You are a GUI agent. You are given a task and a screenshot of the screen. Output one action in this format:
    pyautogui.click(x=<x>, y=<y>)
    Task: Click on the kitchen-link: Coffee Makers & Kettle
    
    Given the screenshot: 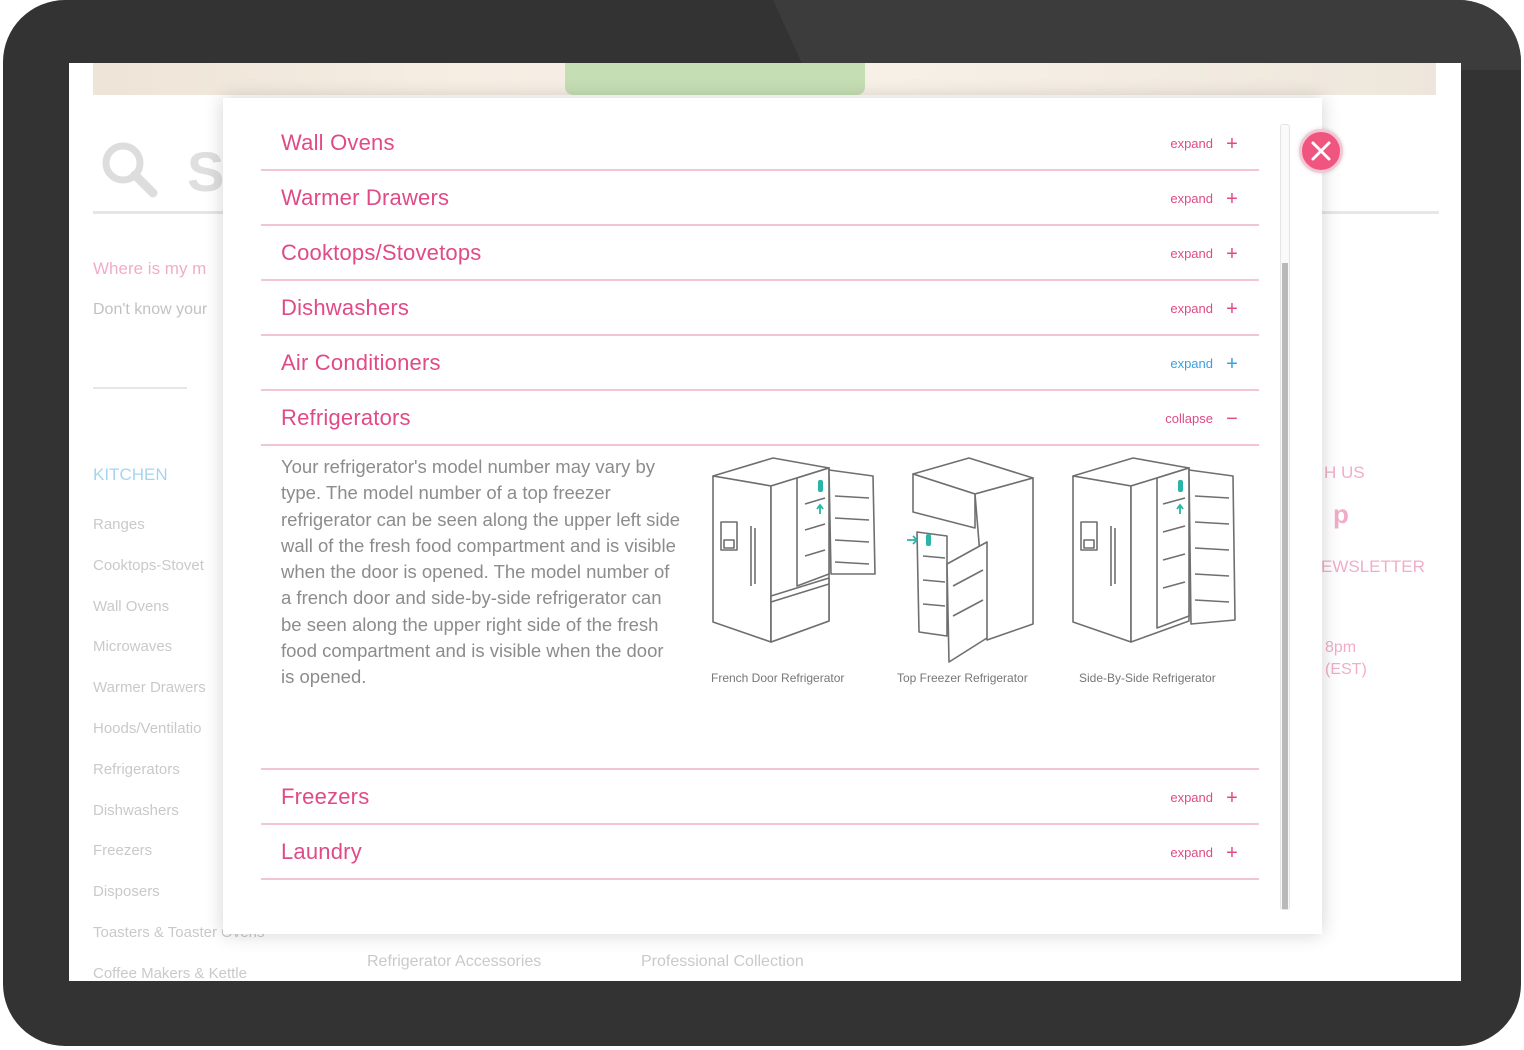 What is the action you would take?
    pyautogui.click(x=178, y=972)
    